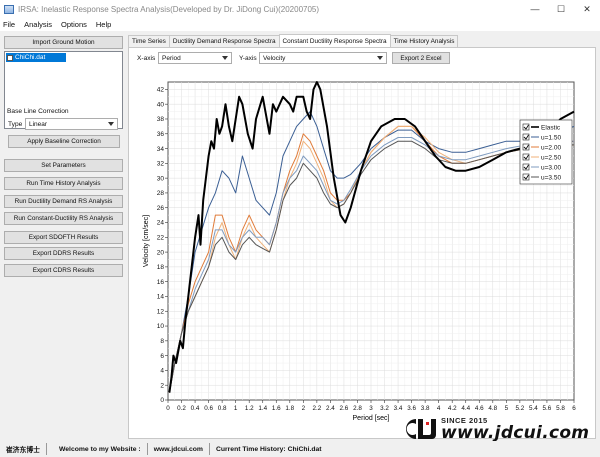 Image resolution: width=600 pixels, height=457 pixels. What do you see at coordinates (574, 408) in the screenshot?
I see `x-tick-label: 6` at bounding box center [574, 408].